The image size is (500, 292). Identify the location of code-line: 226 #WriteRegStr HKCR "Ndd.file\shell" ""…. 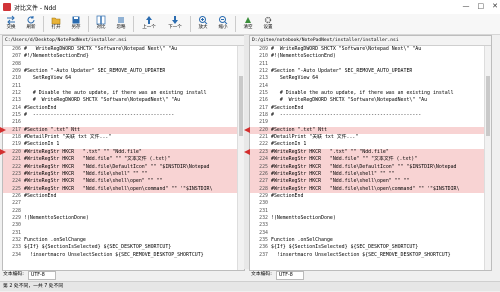
(370, 174).